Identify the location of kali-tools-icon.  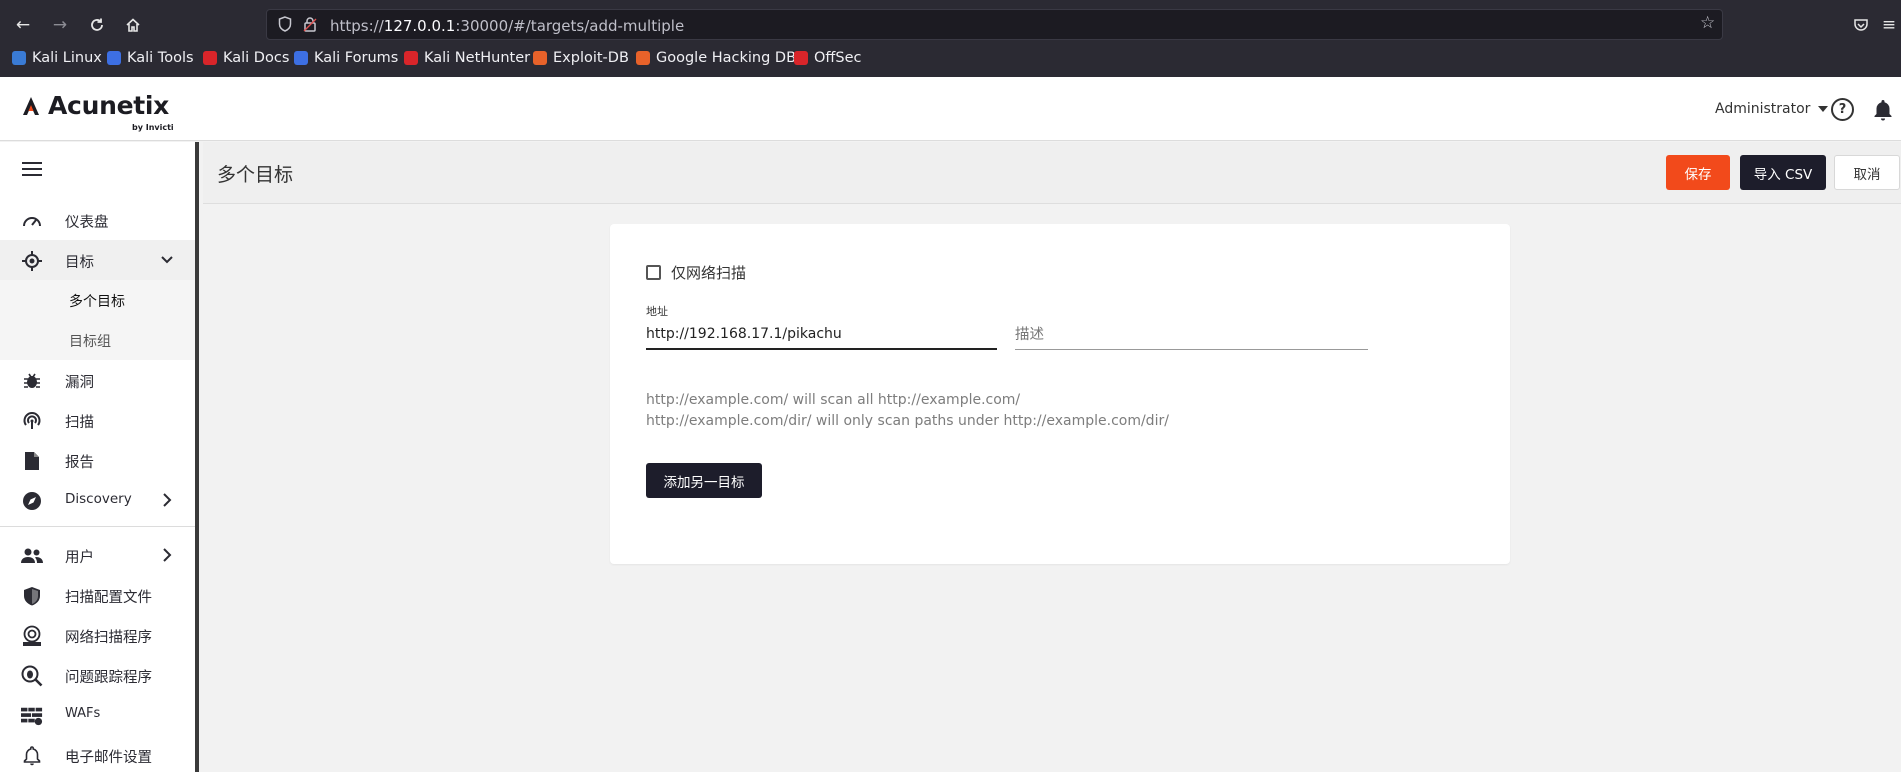
(114, 58).